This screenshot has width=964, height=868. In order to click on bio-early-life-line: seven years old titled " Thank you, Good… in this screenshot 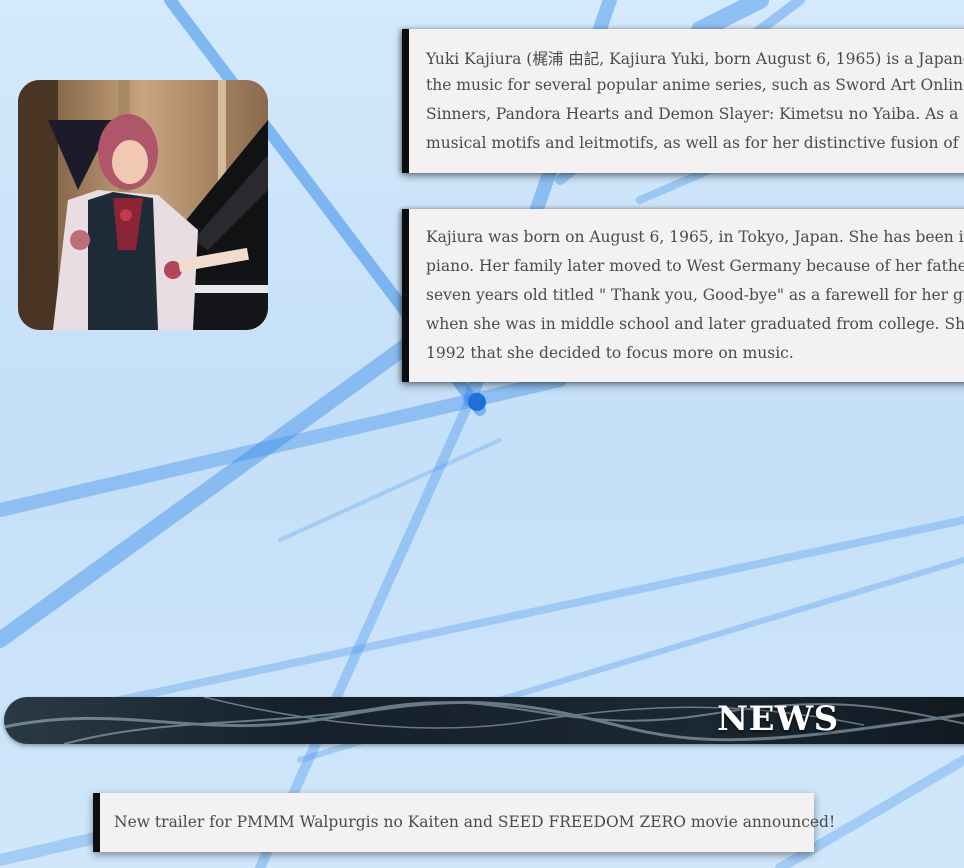, I will do `click(695, 295)`.